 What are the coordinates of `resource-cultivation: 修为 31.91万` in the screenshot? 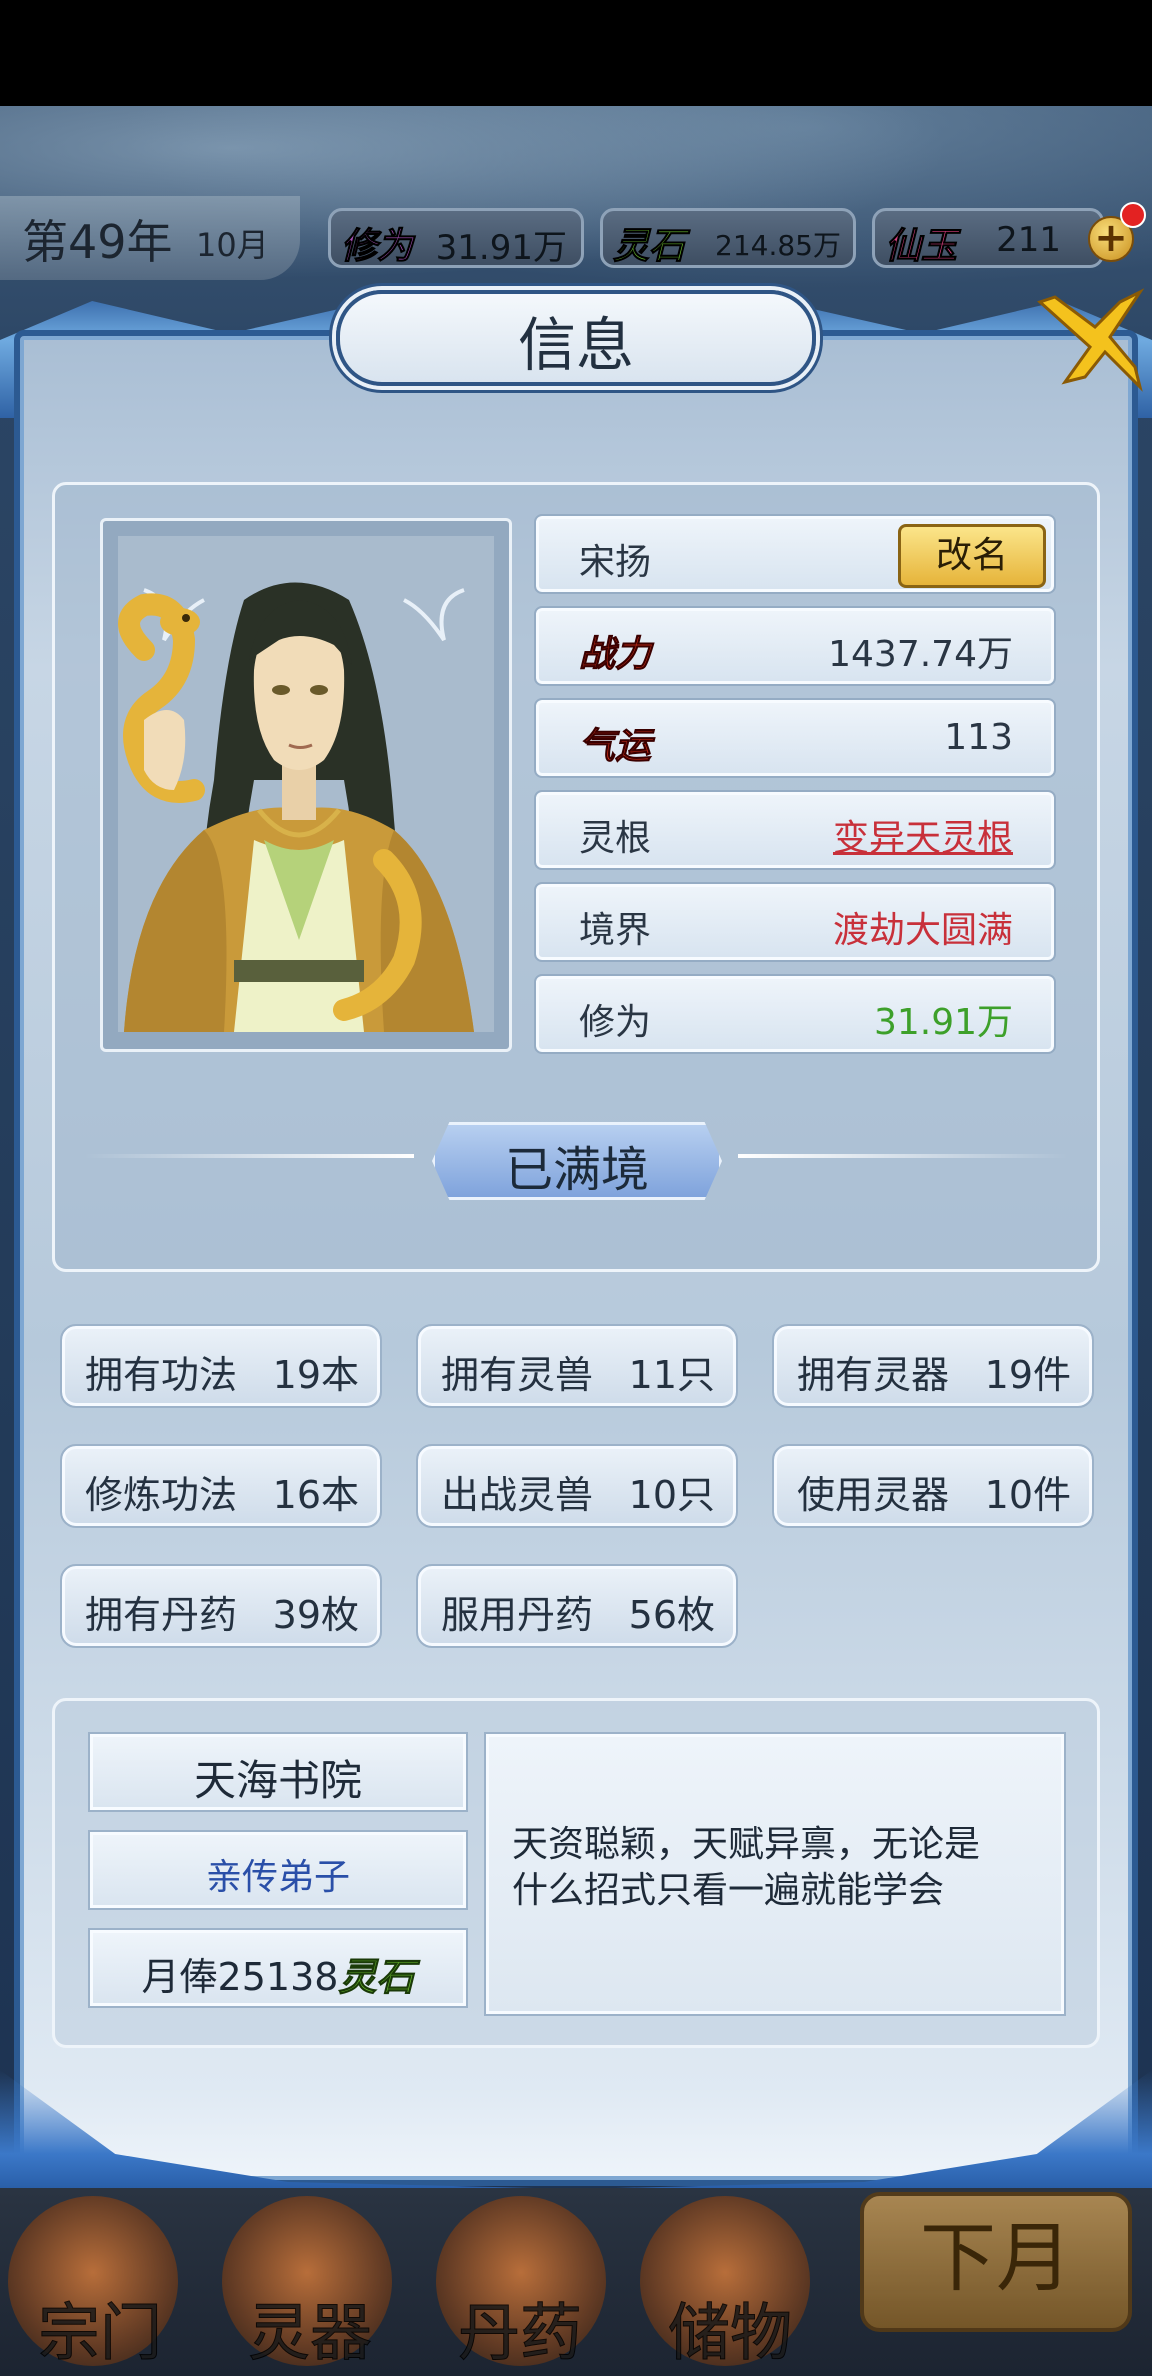 It's located at (456, 238).